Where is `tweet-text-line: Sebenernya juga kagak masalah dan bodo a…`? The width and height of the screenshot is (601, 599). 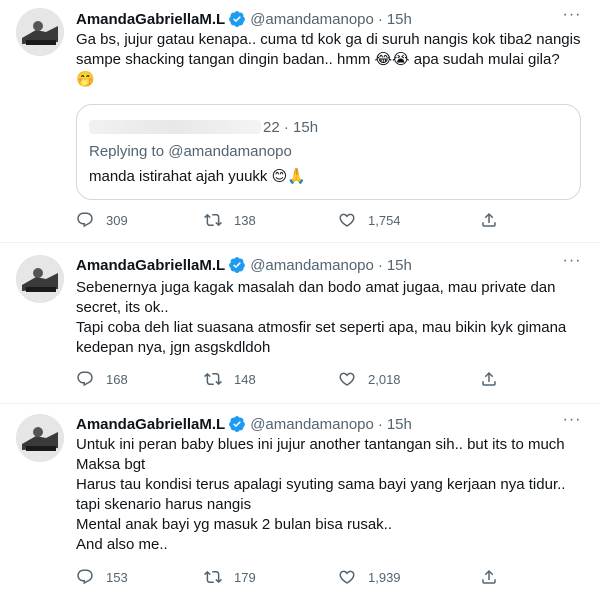
tweet-text-line: Sebenernya juga kagak masalah dan bodo a… is located at coordinates (316, 287).